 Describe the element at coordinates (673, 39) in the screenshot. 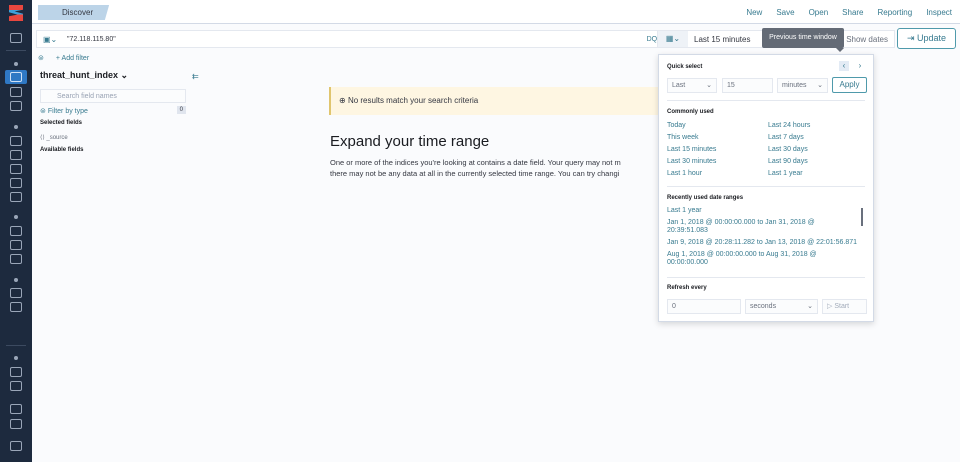

I see `calendar-icon: ▦⌄` at that location.